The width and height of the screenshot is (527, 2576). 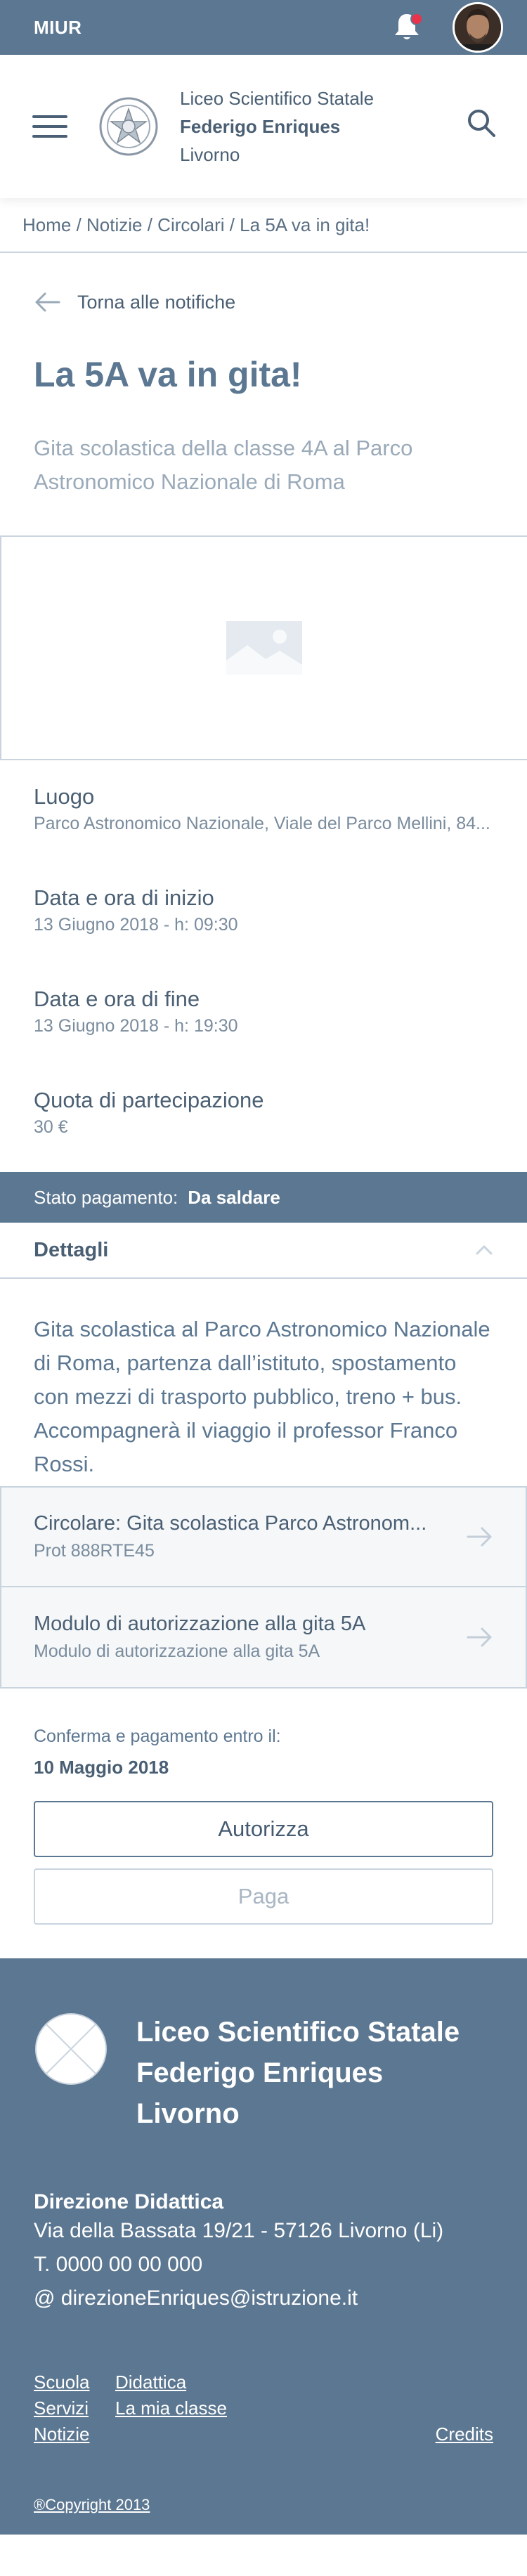 What do you see at coordinates (263, 302) in the screenshot?
I see `back-link: Torna alle notifiche` at bounding box center [263, 302].